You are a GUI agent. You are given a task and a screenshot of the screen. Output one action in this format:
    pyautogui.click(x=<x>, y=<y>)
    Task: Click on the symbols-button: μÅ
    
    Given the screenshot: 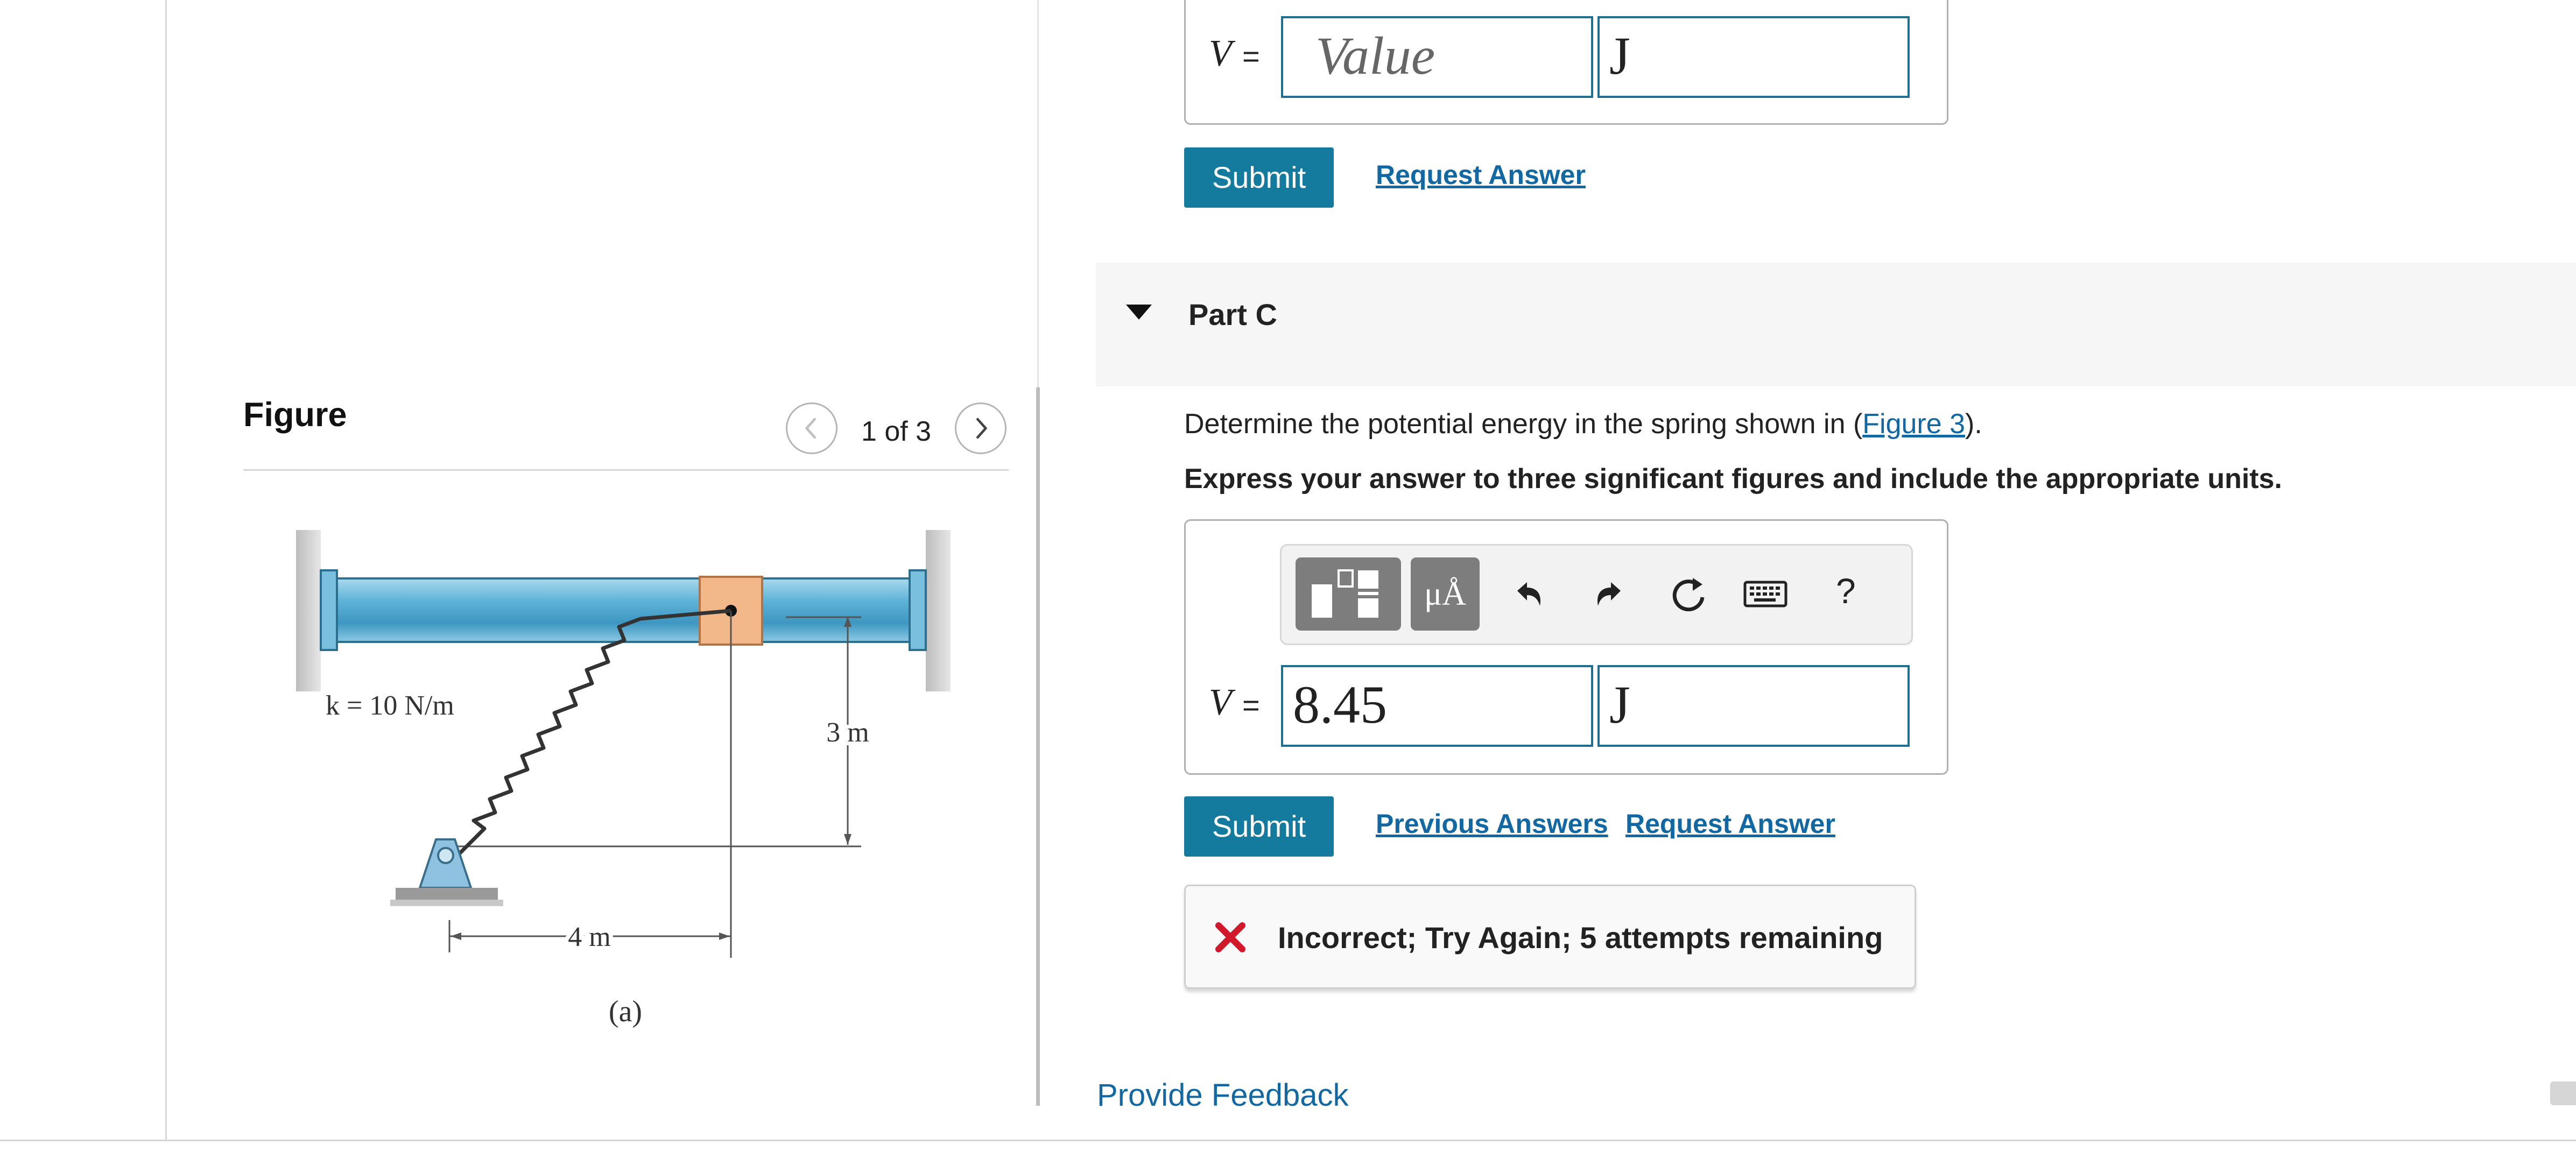 What is the action you would take?
    pyautogui.click(x=1445, y=594)
    